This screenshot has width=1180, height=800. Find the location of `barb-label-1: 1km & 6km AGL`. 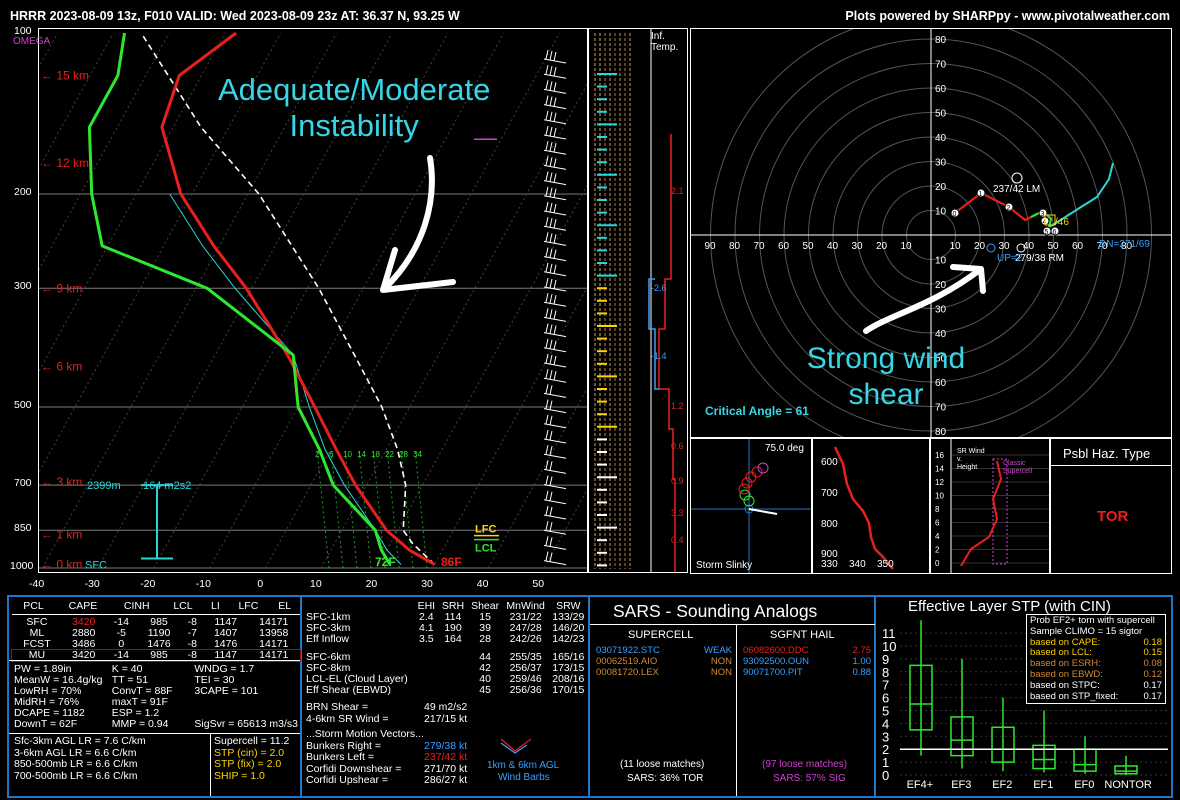

barb-label-1: 1km & 6km AGL is located at coordinates (523, 765).